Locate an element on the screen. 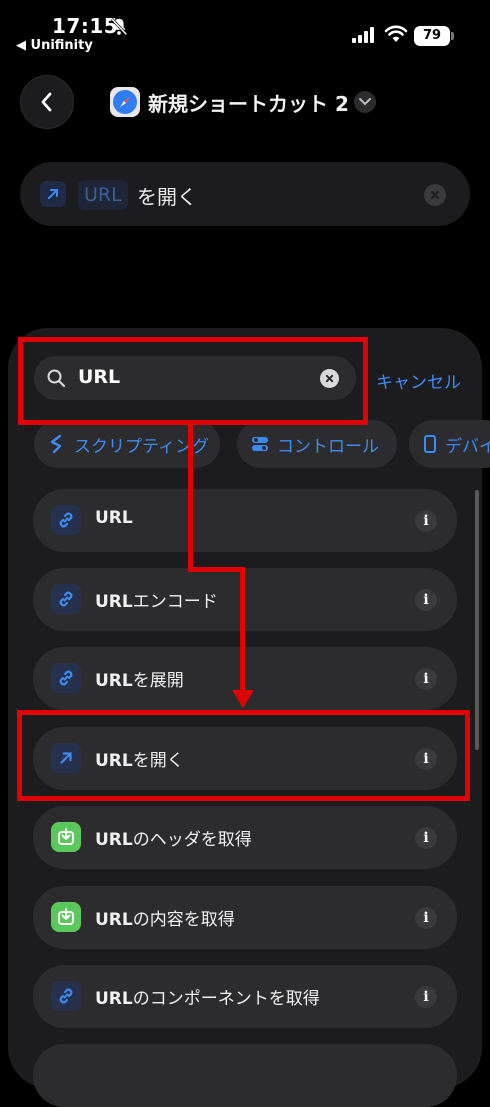 The image size is (490, 1107). category-chip-device: デバイス is located at coordinates (449, 444).